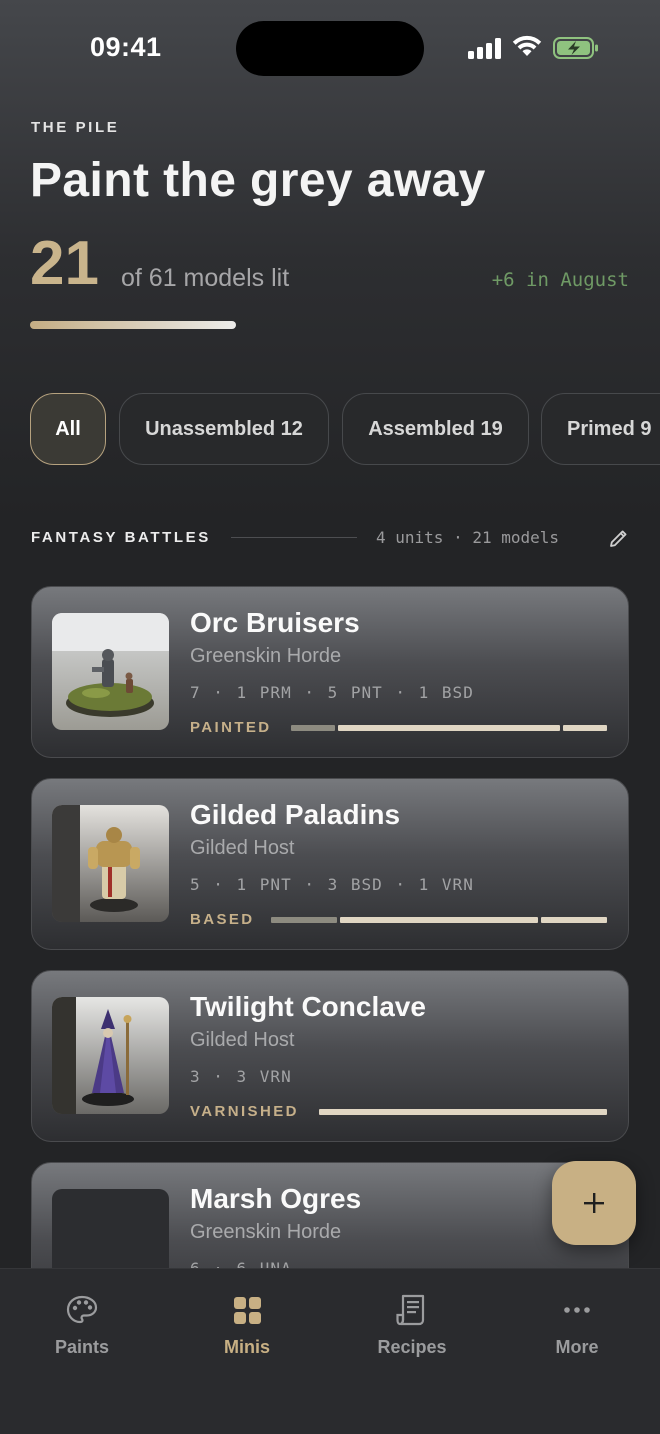 The width and height of the screenshot is (660, 1434). Describe the element at coordinates (68, 429) in the screenshot. I see `filter-chip-all: All` at that location.